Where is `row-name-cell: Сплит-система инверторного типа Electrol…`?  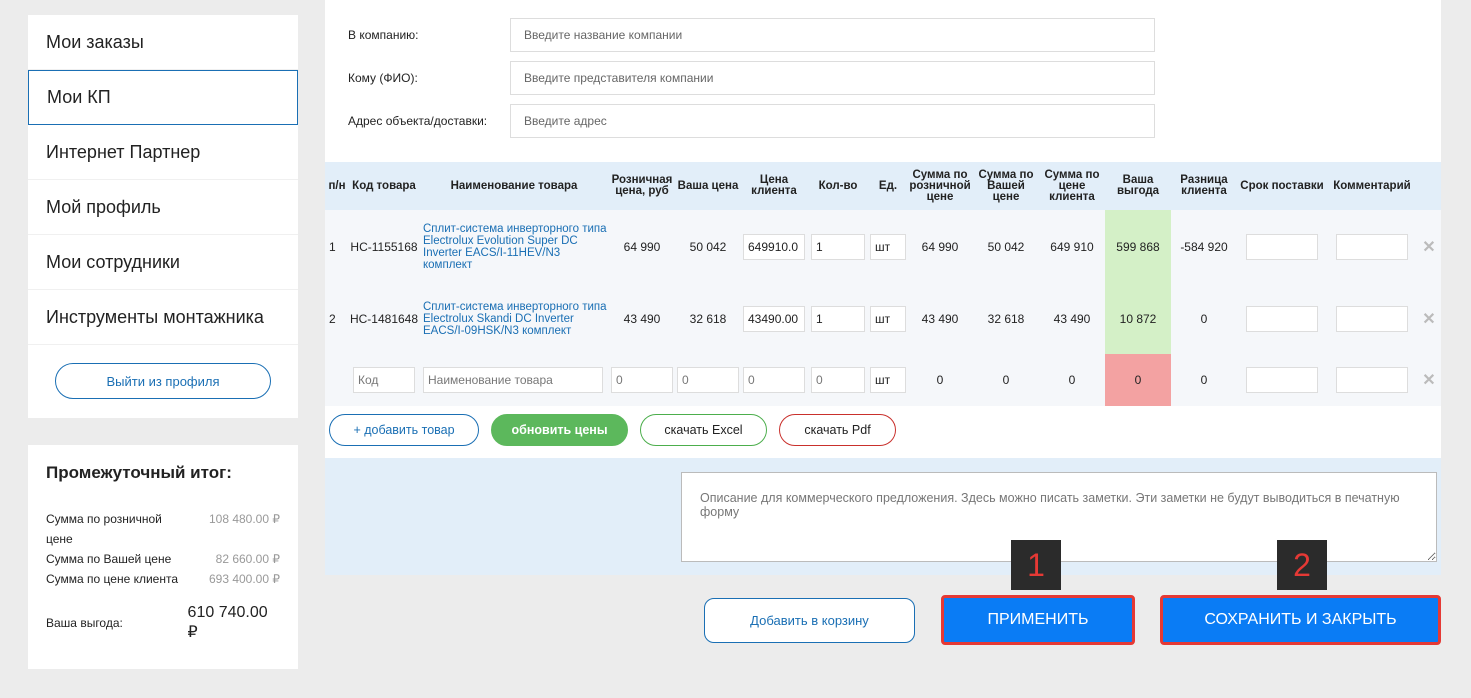 row-name-cell: Сплит-система инверторного типа Electrol… is located at coordinates (514, 247).